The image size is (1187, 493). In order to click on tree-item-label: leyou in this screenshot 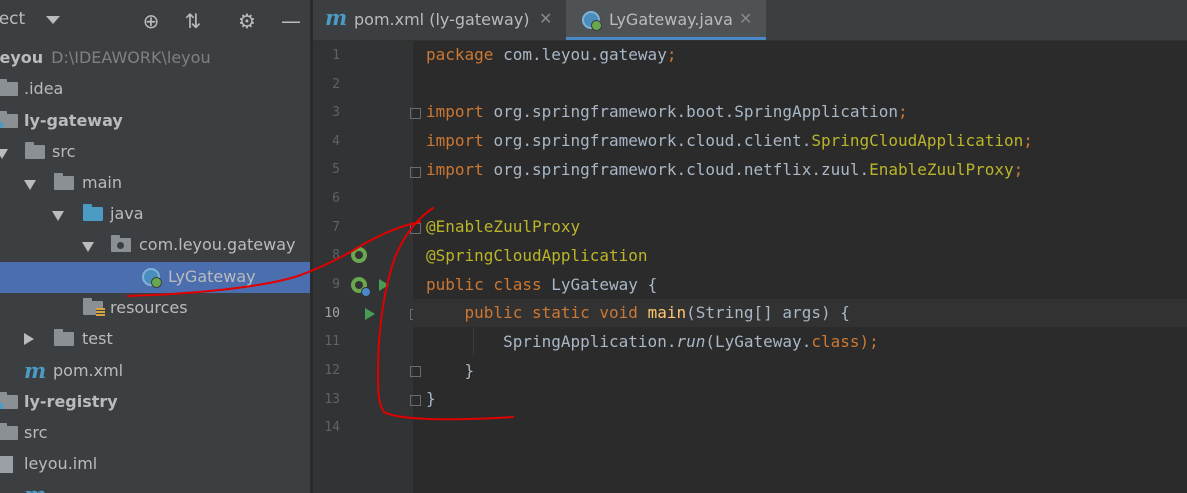, I will do `click(22, 57)`.